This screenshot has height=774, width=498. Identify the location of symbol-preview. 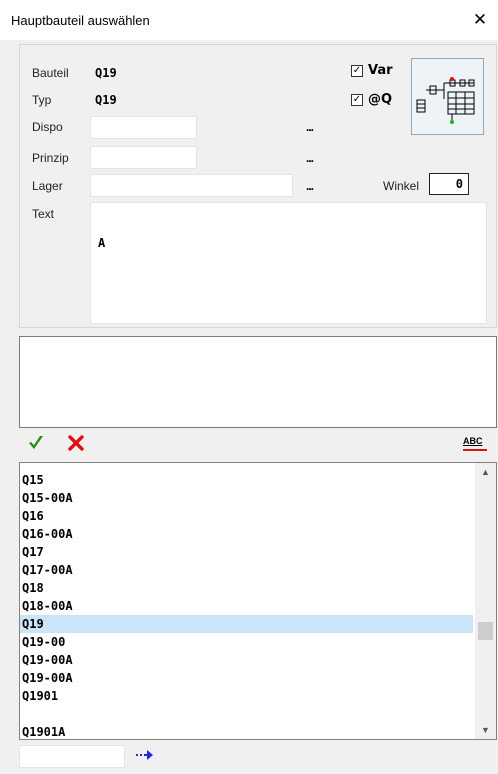
(447, 96).